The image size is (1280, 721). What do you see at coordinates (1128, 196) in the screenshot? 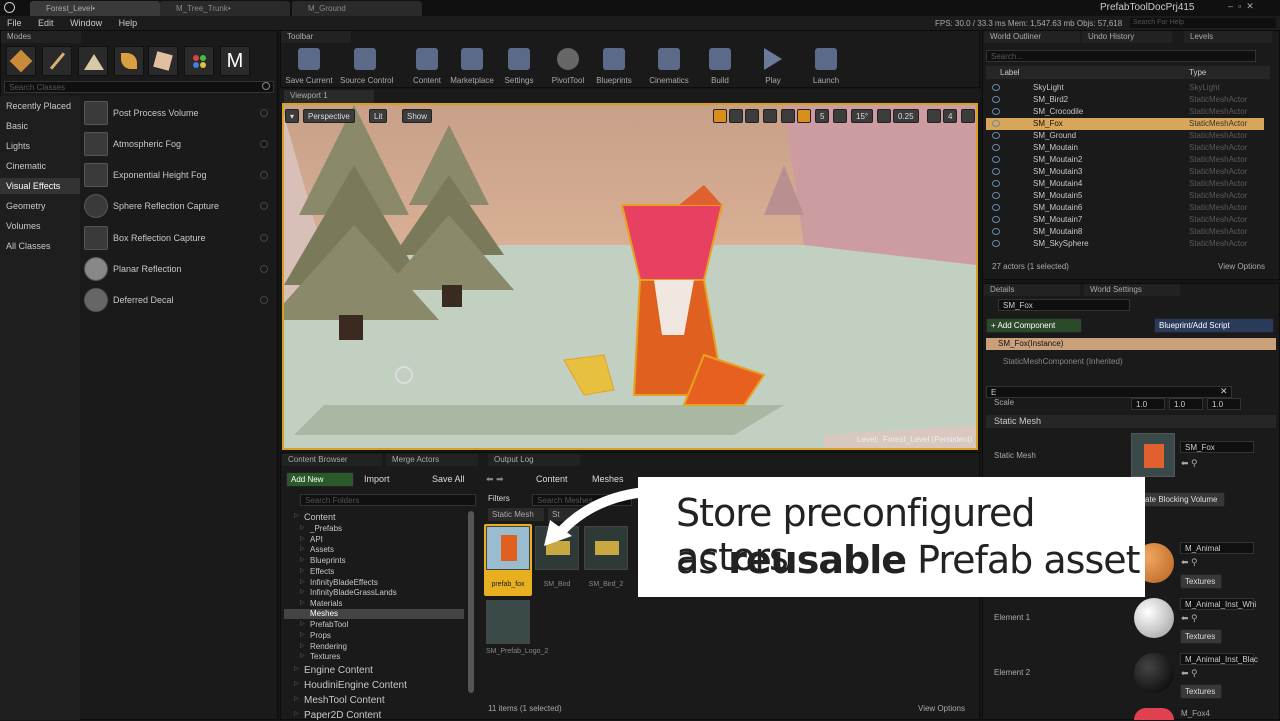
I see `outliner-row: SM_Moutain5 StaticMeshActor` at bounding box center [1128, 196].